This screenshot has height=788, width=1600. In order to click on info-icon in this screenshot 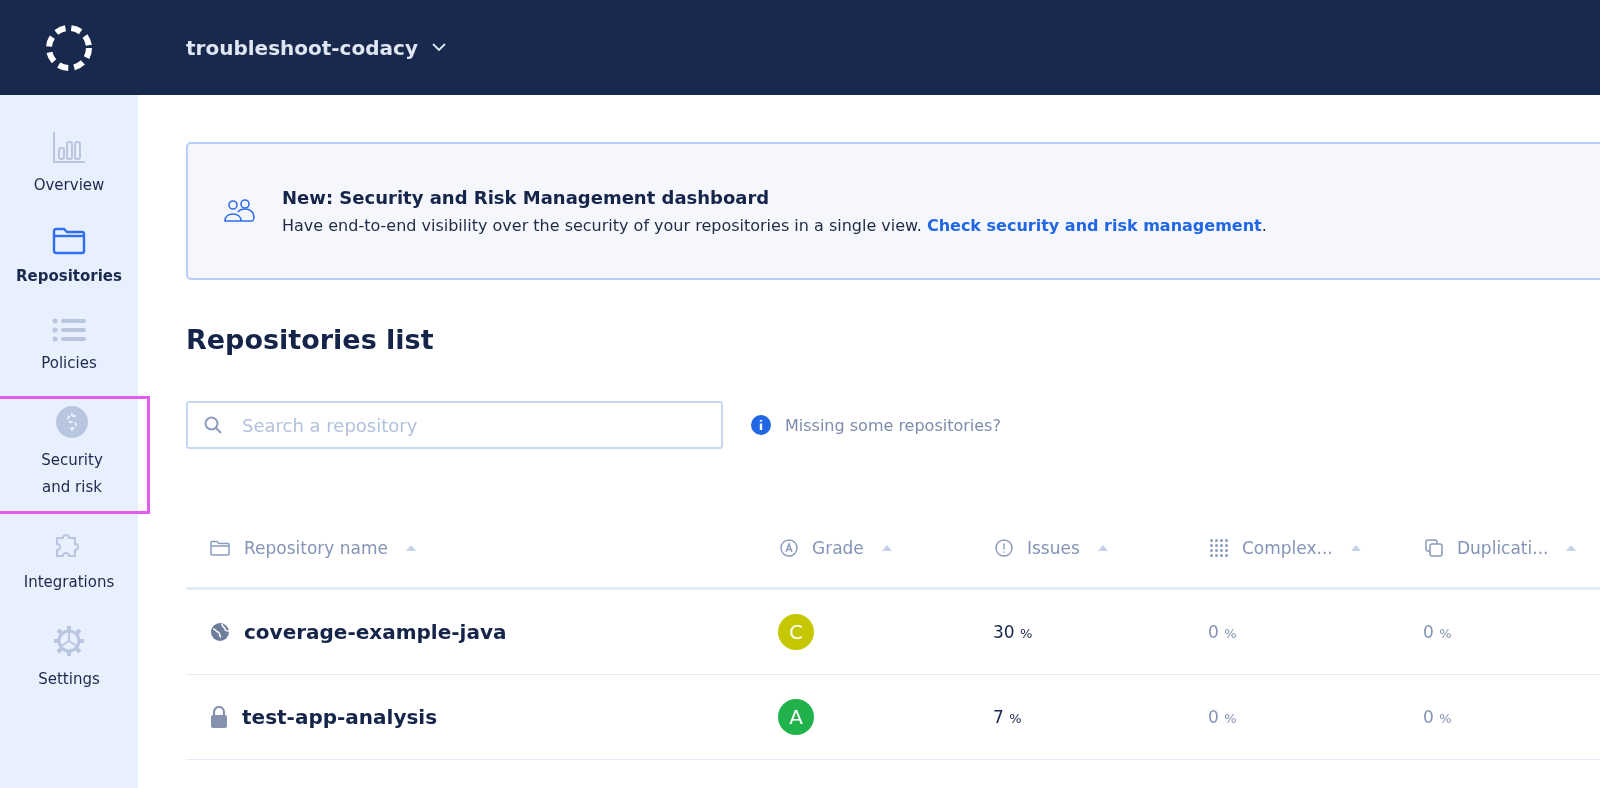, I will do `click(761, 425)`.